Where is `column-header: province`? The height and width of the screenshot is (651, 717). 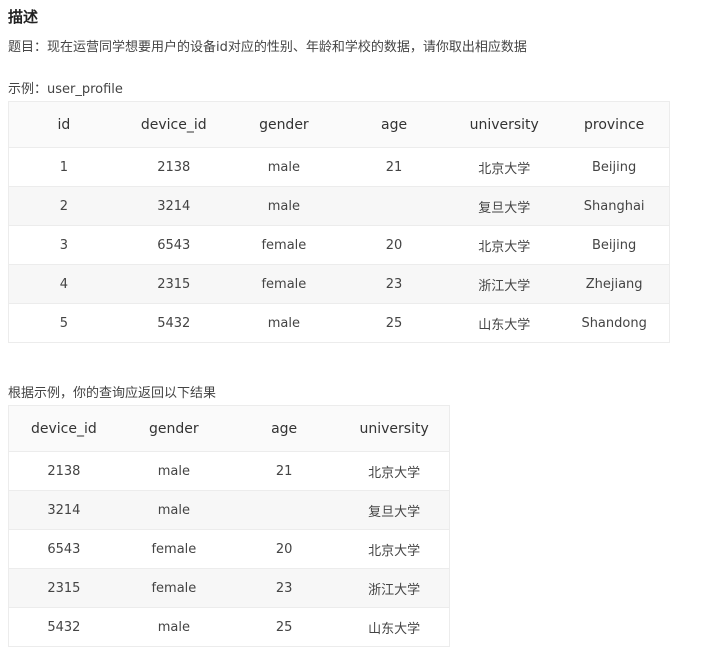
column-header: province is located at coordinates (614, 124).